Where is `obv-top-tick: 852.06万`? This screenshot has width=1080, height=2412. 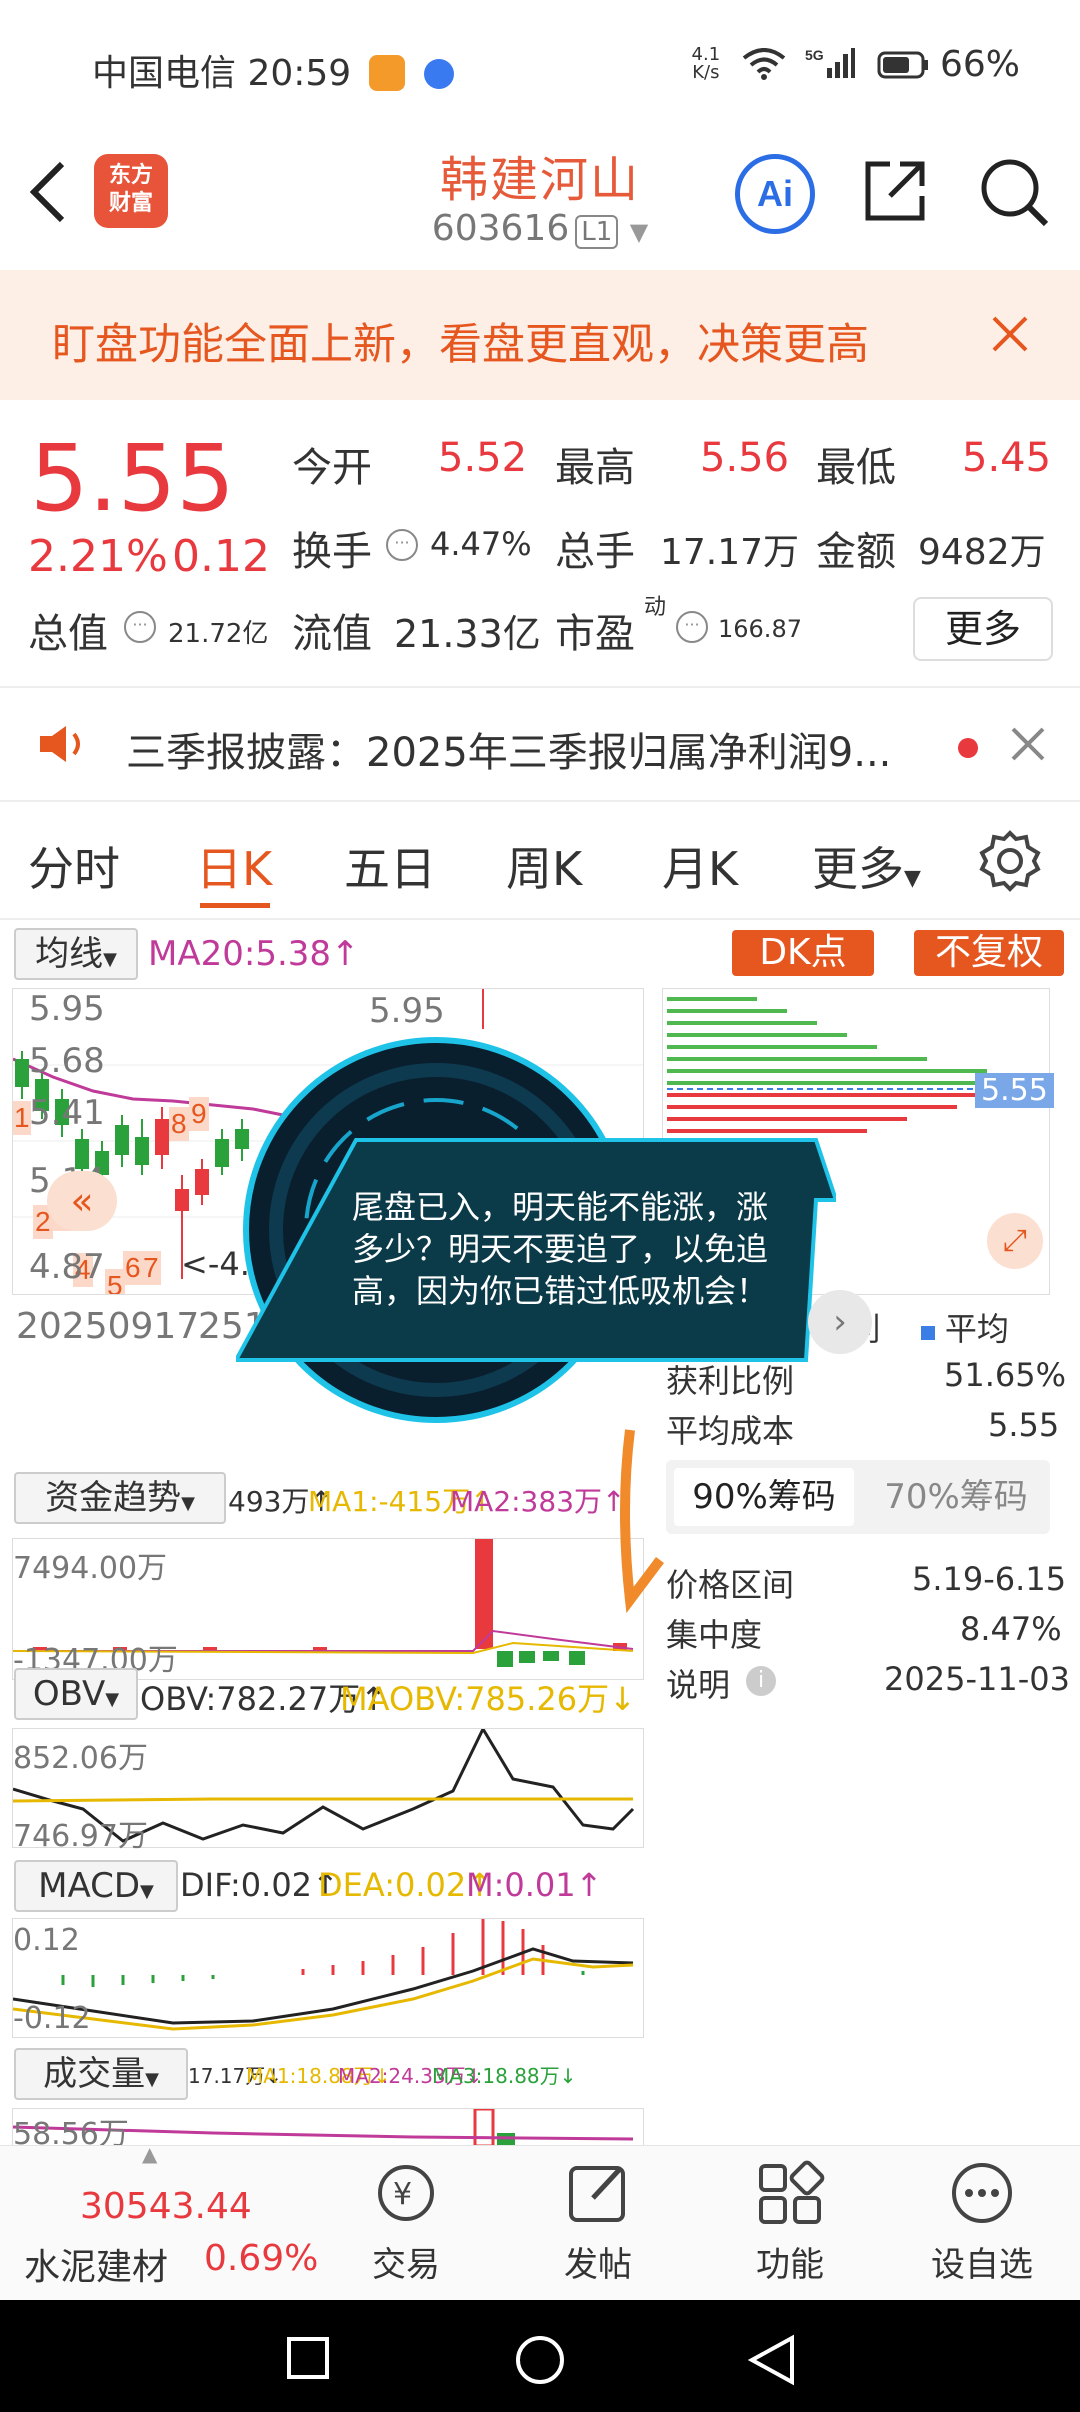 obv-top-tick: 852.06万 is located at coordinates (80, 1758).